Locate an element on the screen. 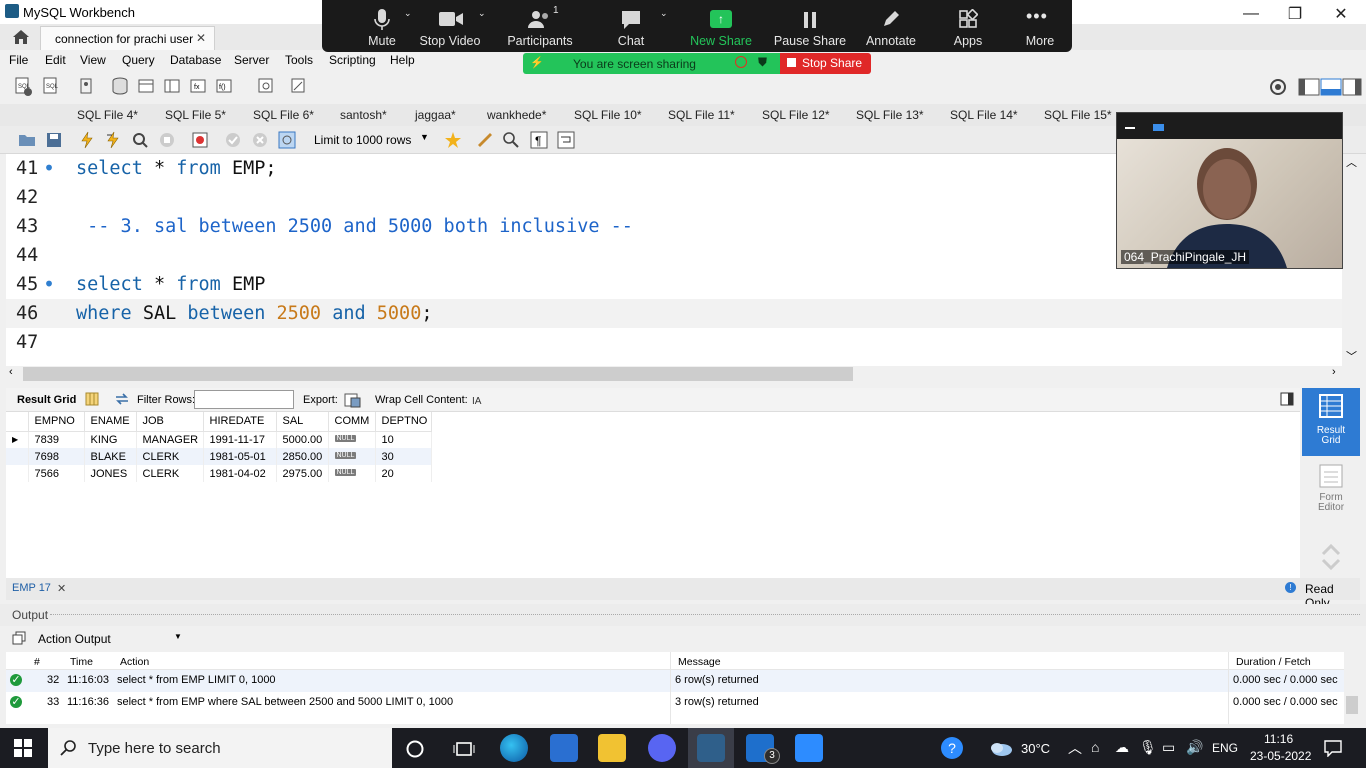 This screenshot has width=1366, height=768. export-icon is located at coordinates (352, 400).